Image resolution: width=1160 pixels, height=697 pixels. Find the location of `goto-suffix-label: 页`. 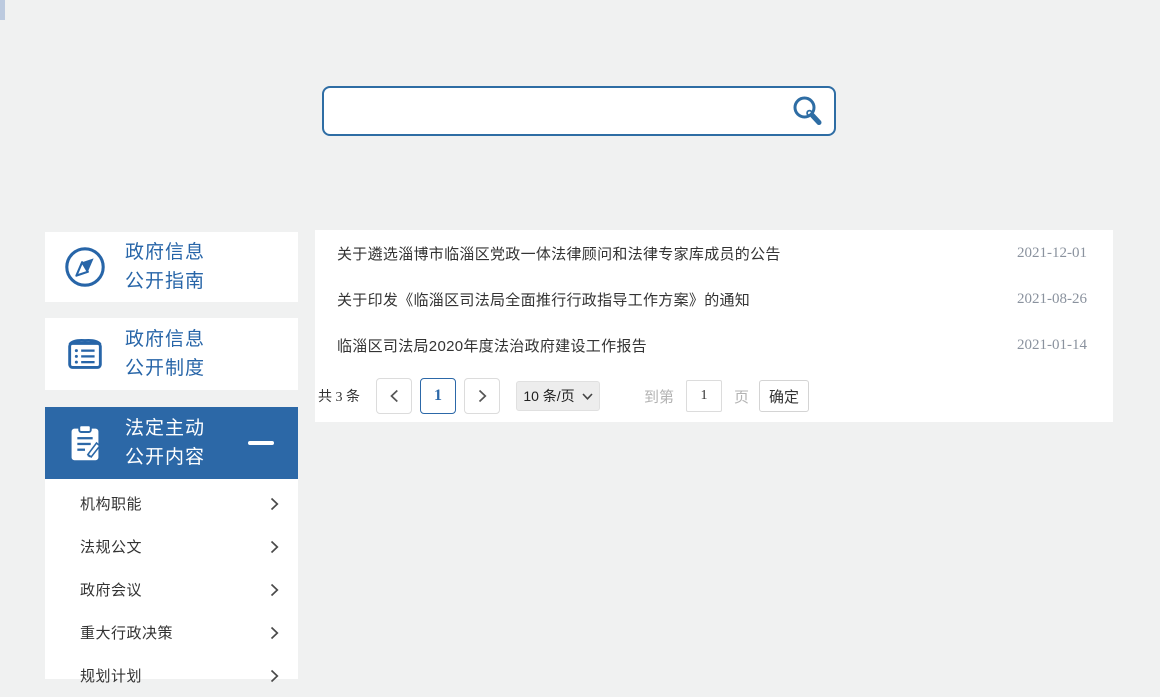

goto-suffix-label: 页 is located at coordinates (742, 397).